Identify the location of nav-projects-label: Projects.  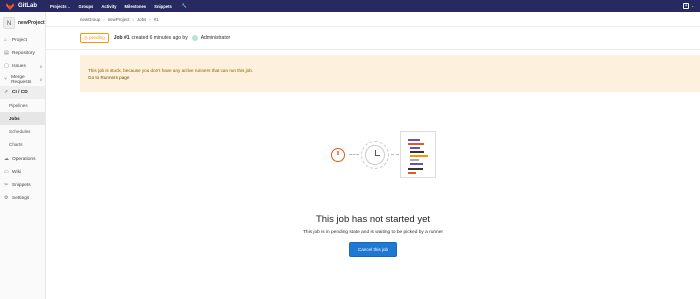
(58, 6).